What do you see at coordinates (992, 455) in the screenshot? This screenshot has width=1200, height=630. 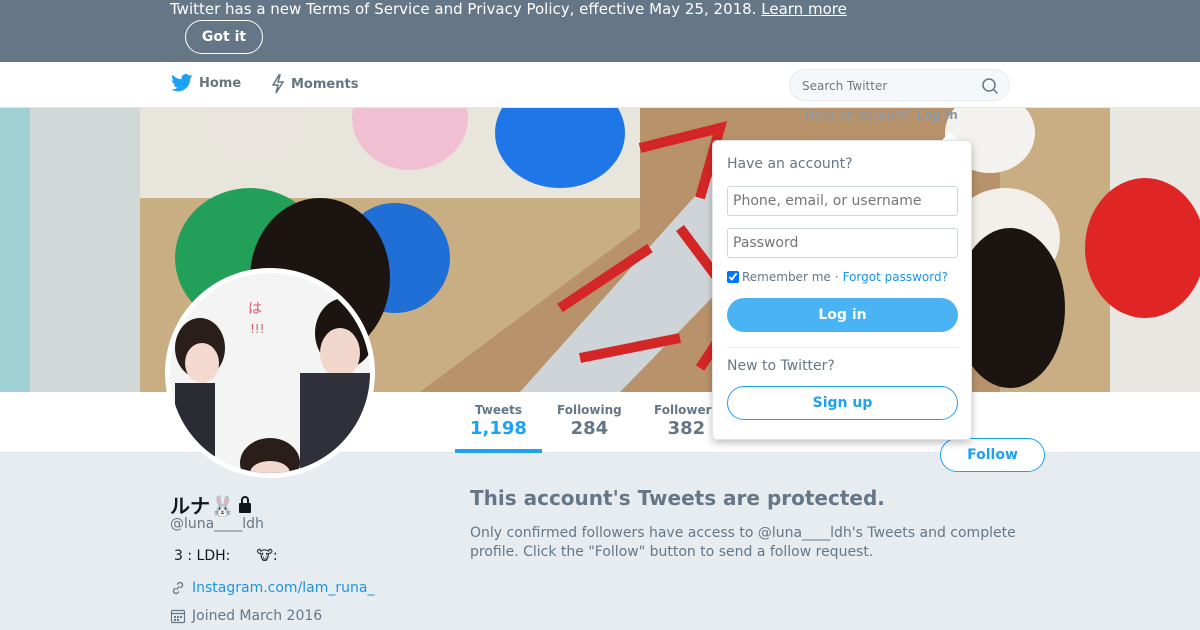 I see `follow-button: Follow` at bounding box center [992, 455].